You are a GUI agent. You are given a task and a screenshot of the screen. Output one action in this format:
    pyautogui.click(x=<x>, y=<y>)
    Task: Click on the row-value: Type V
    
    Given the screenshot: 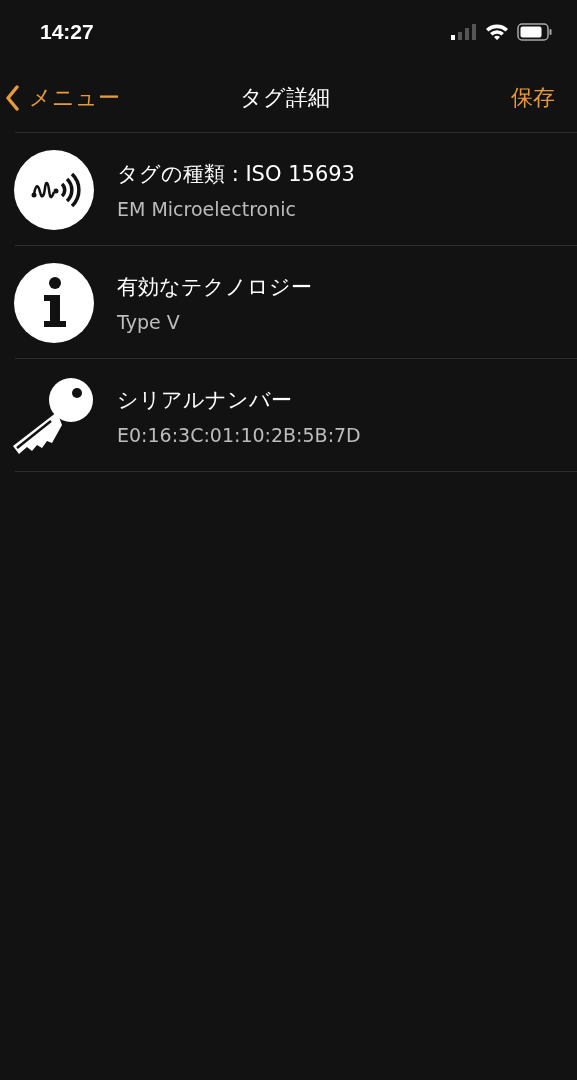 What is the action you would take?
    pyautogui.click(x=149, y=321)
    